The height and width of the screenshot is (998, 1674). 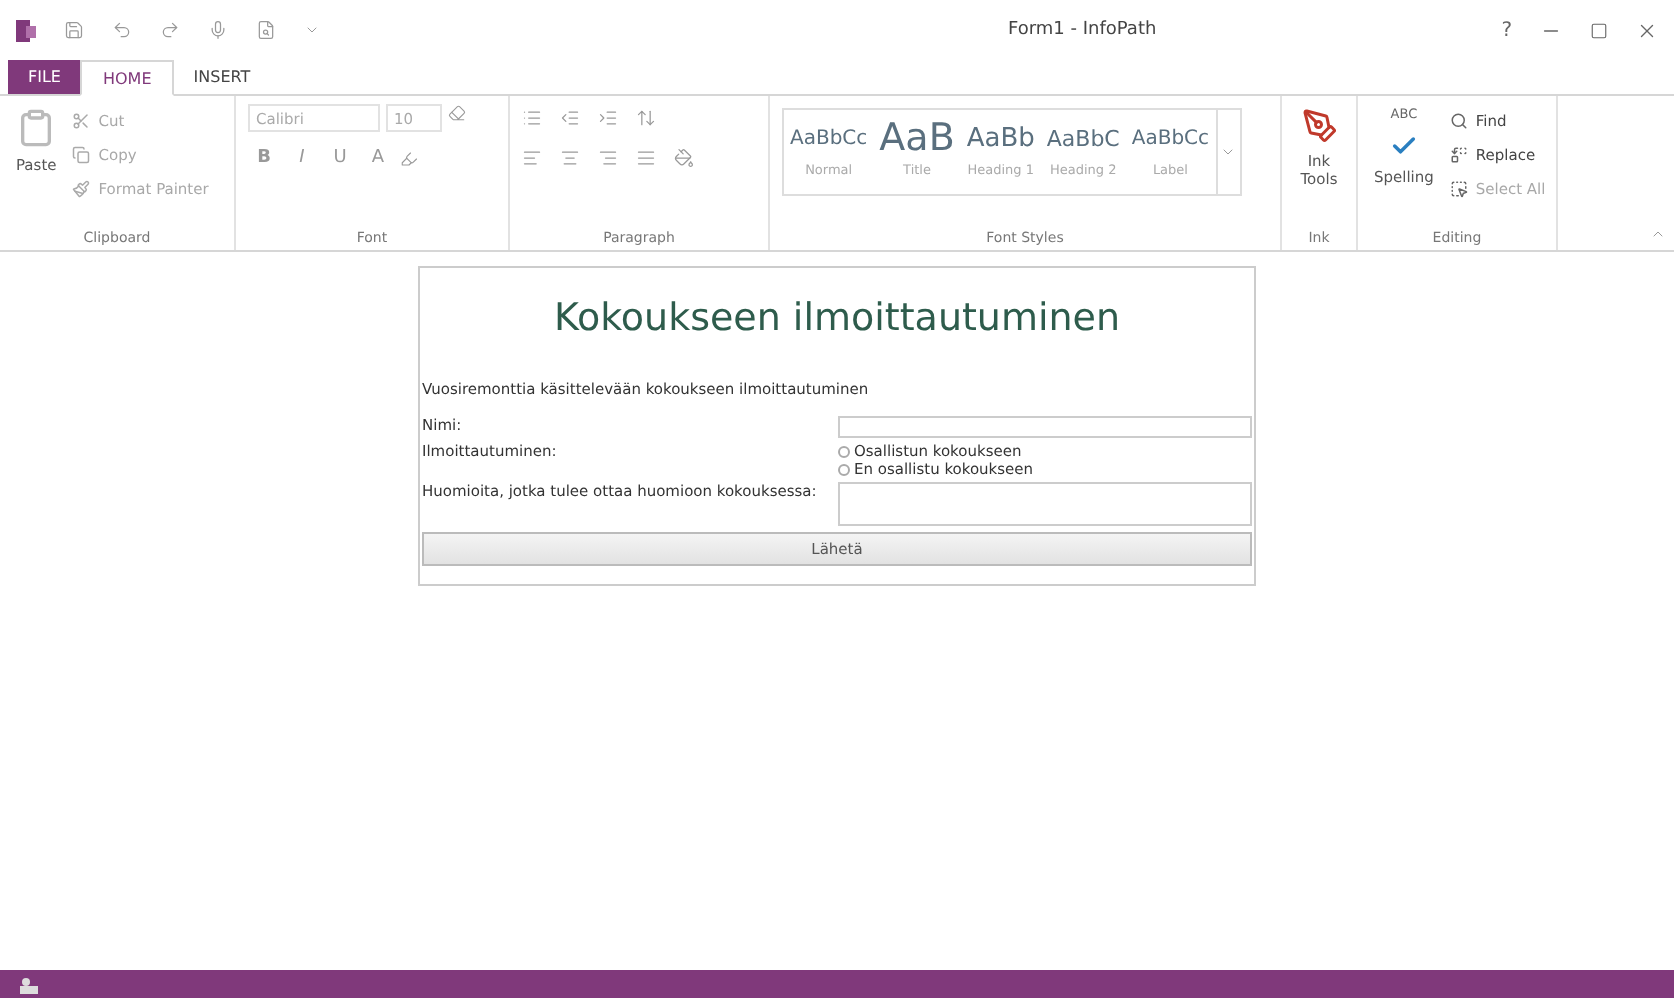 I want to click on restore-icon, so click(x=1599, y=30).